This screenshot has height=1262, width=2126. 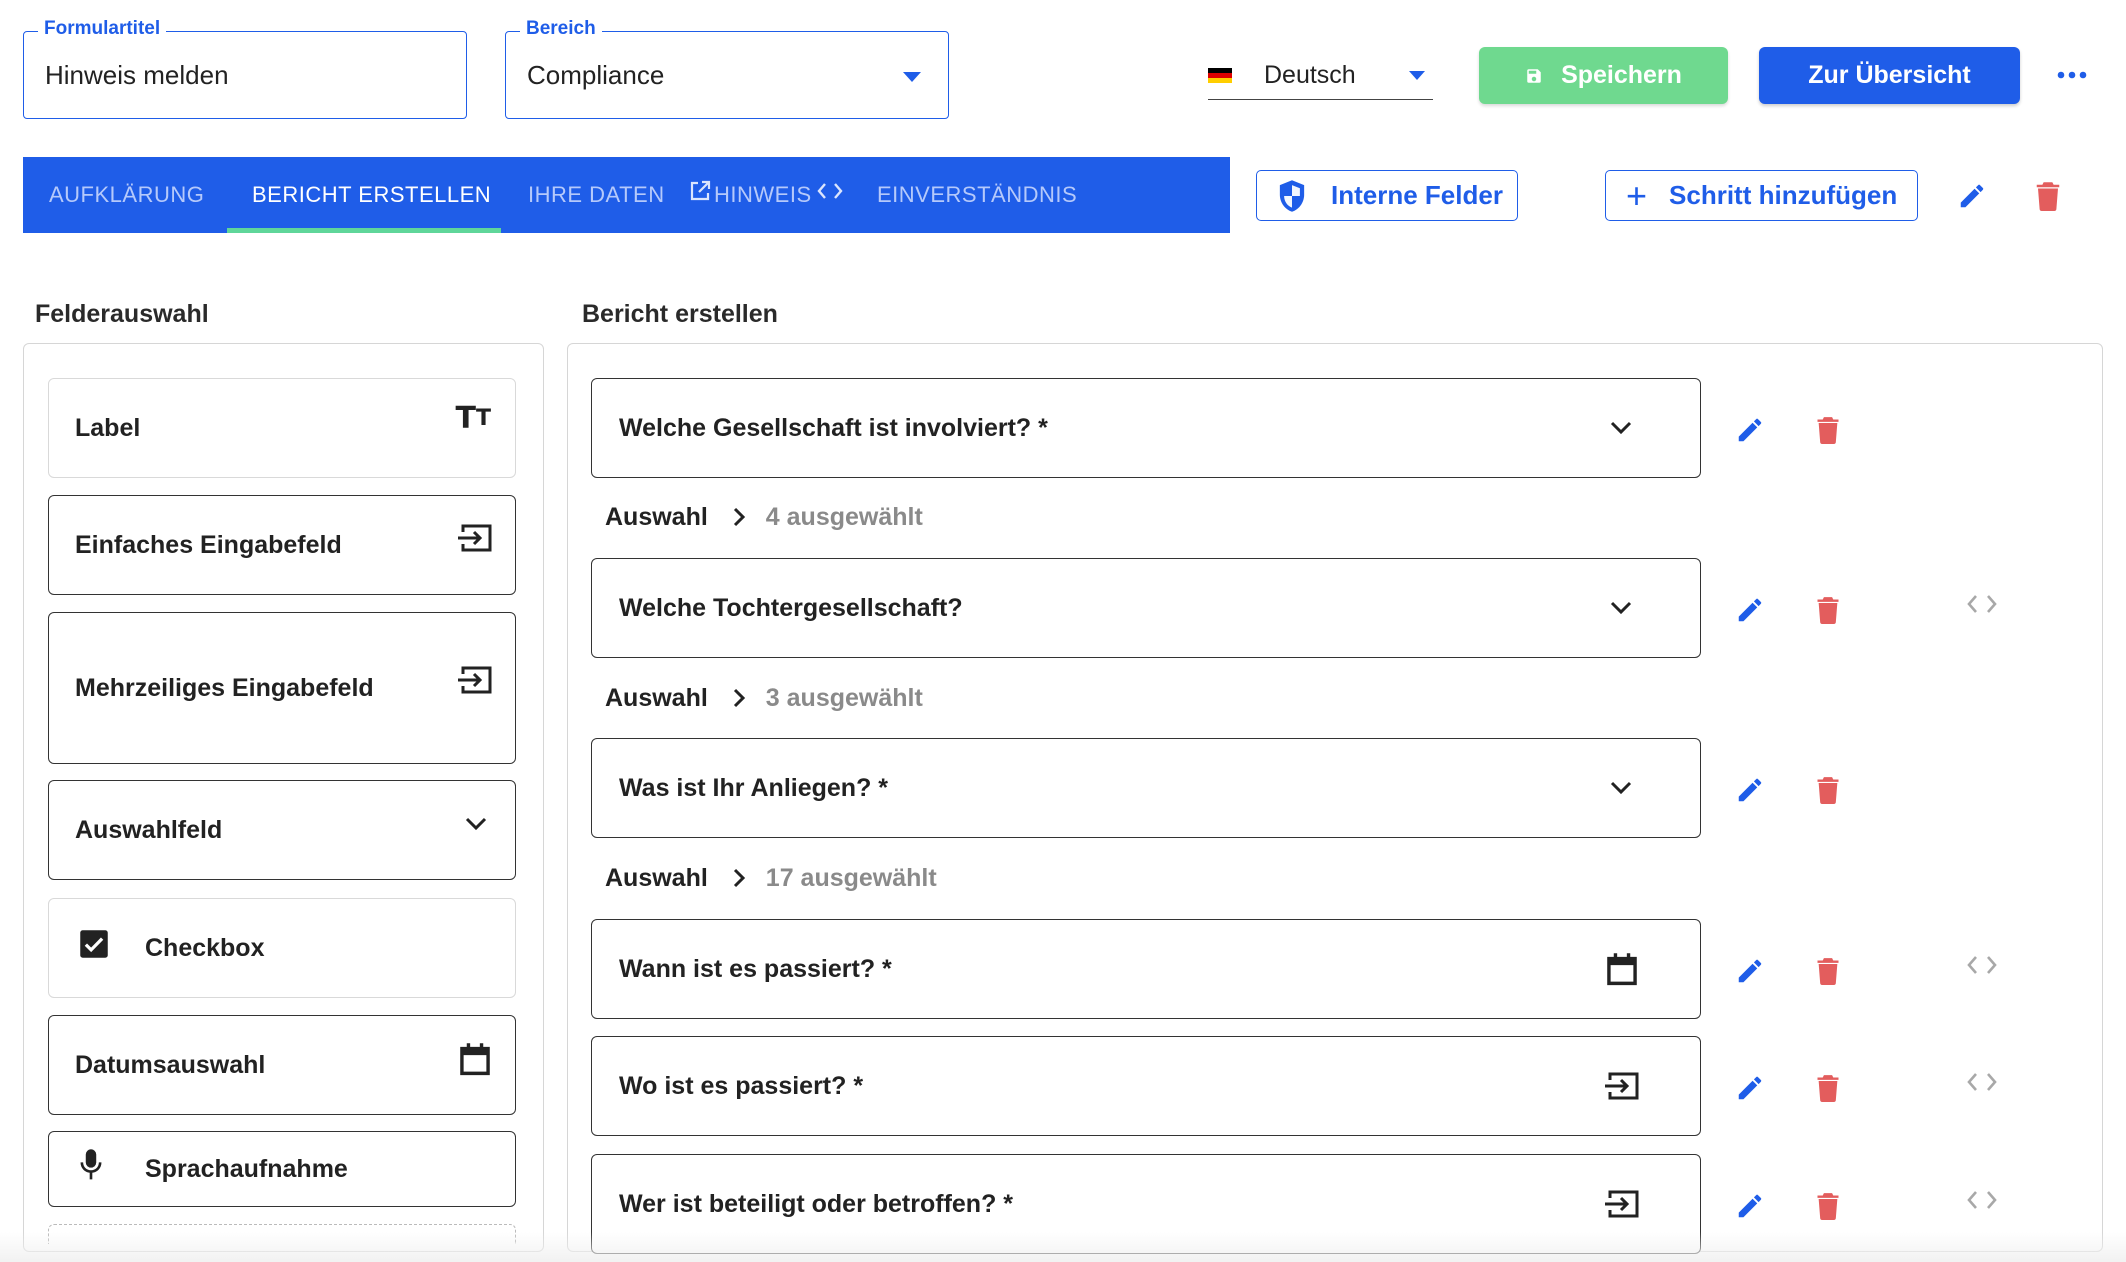 I want to click on tab-bericht-erstellen: BERICHT ERSTELLEN, so click(x=371, y=195).